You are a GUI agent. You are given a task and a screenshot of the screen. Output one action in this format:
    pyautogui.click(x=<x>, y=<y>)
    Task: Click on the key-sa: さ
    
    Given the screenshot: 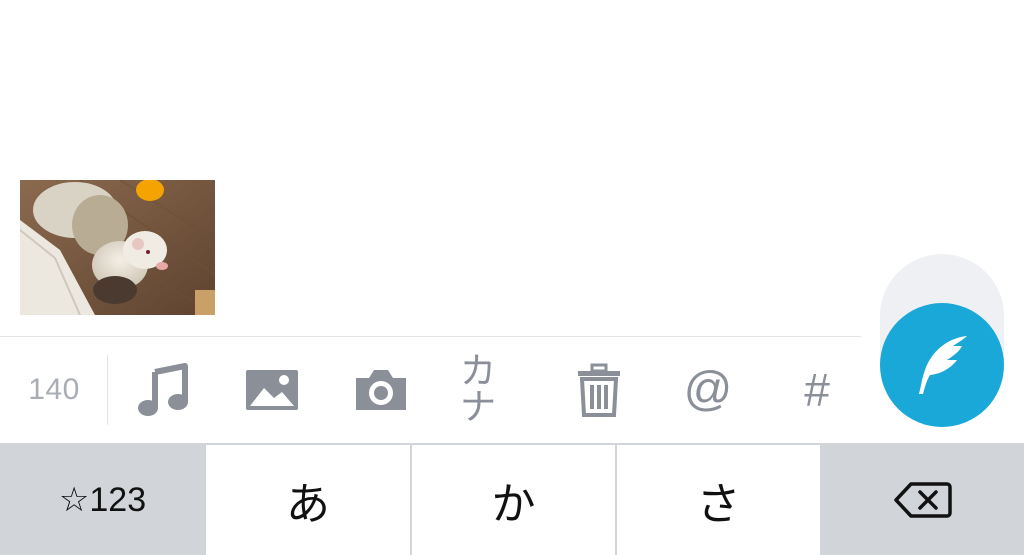 What is the action you would take?
    pyautogui.click(x=718, y=500)
    